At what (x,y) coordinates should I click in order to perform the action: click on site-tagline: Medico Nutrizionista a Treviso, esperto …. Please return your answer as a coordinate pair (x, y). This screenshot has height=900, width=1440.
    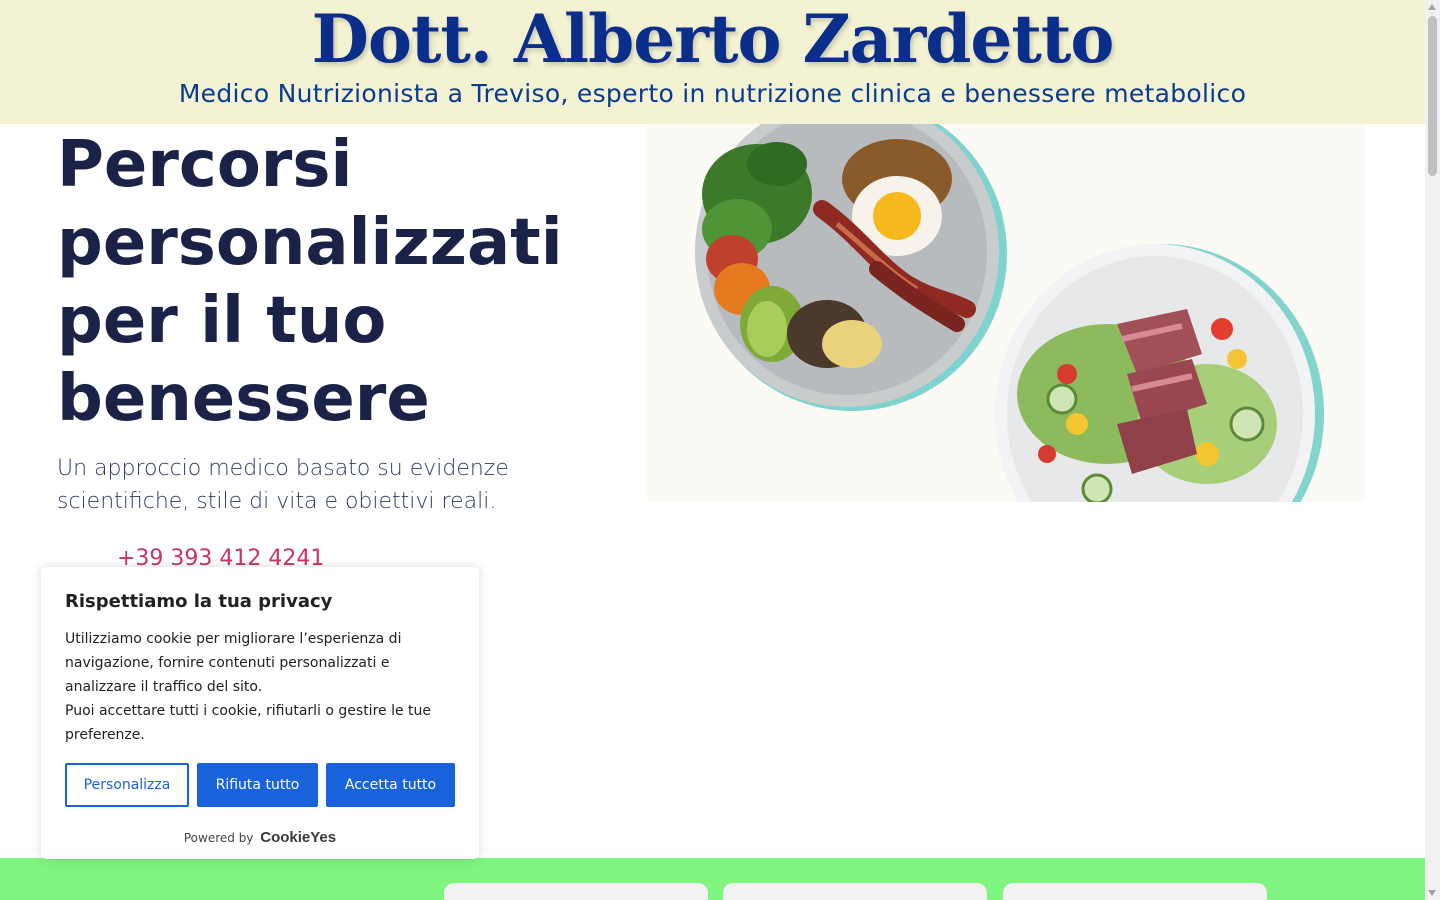
    Looking at the image, I should click on (712, 93).